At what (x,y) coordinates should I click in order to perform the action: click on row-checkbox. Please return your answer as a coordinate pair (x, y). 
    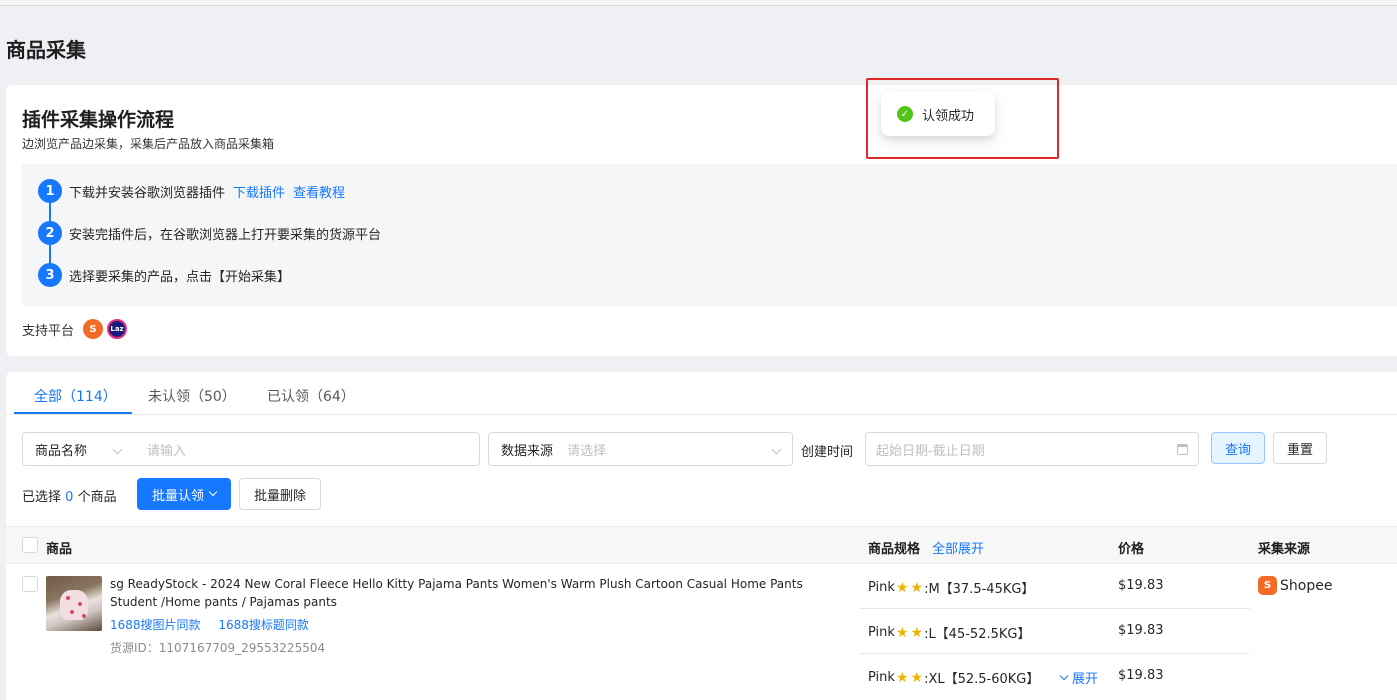
    Looking at the image, I should click on (30, 584).